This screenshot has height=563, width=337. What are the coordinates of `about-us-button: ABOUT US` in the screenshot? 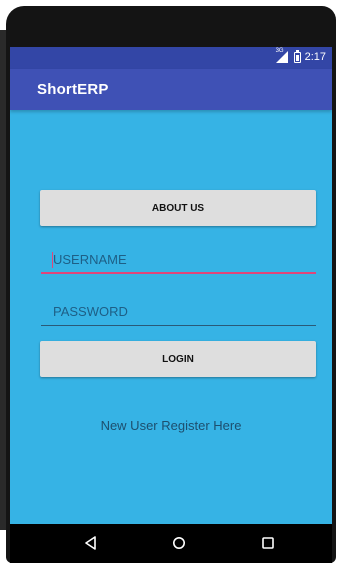 It's located at (178, 208).